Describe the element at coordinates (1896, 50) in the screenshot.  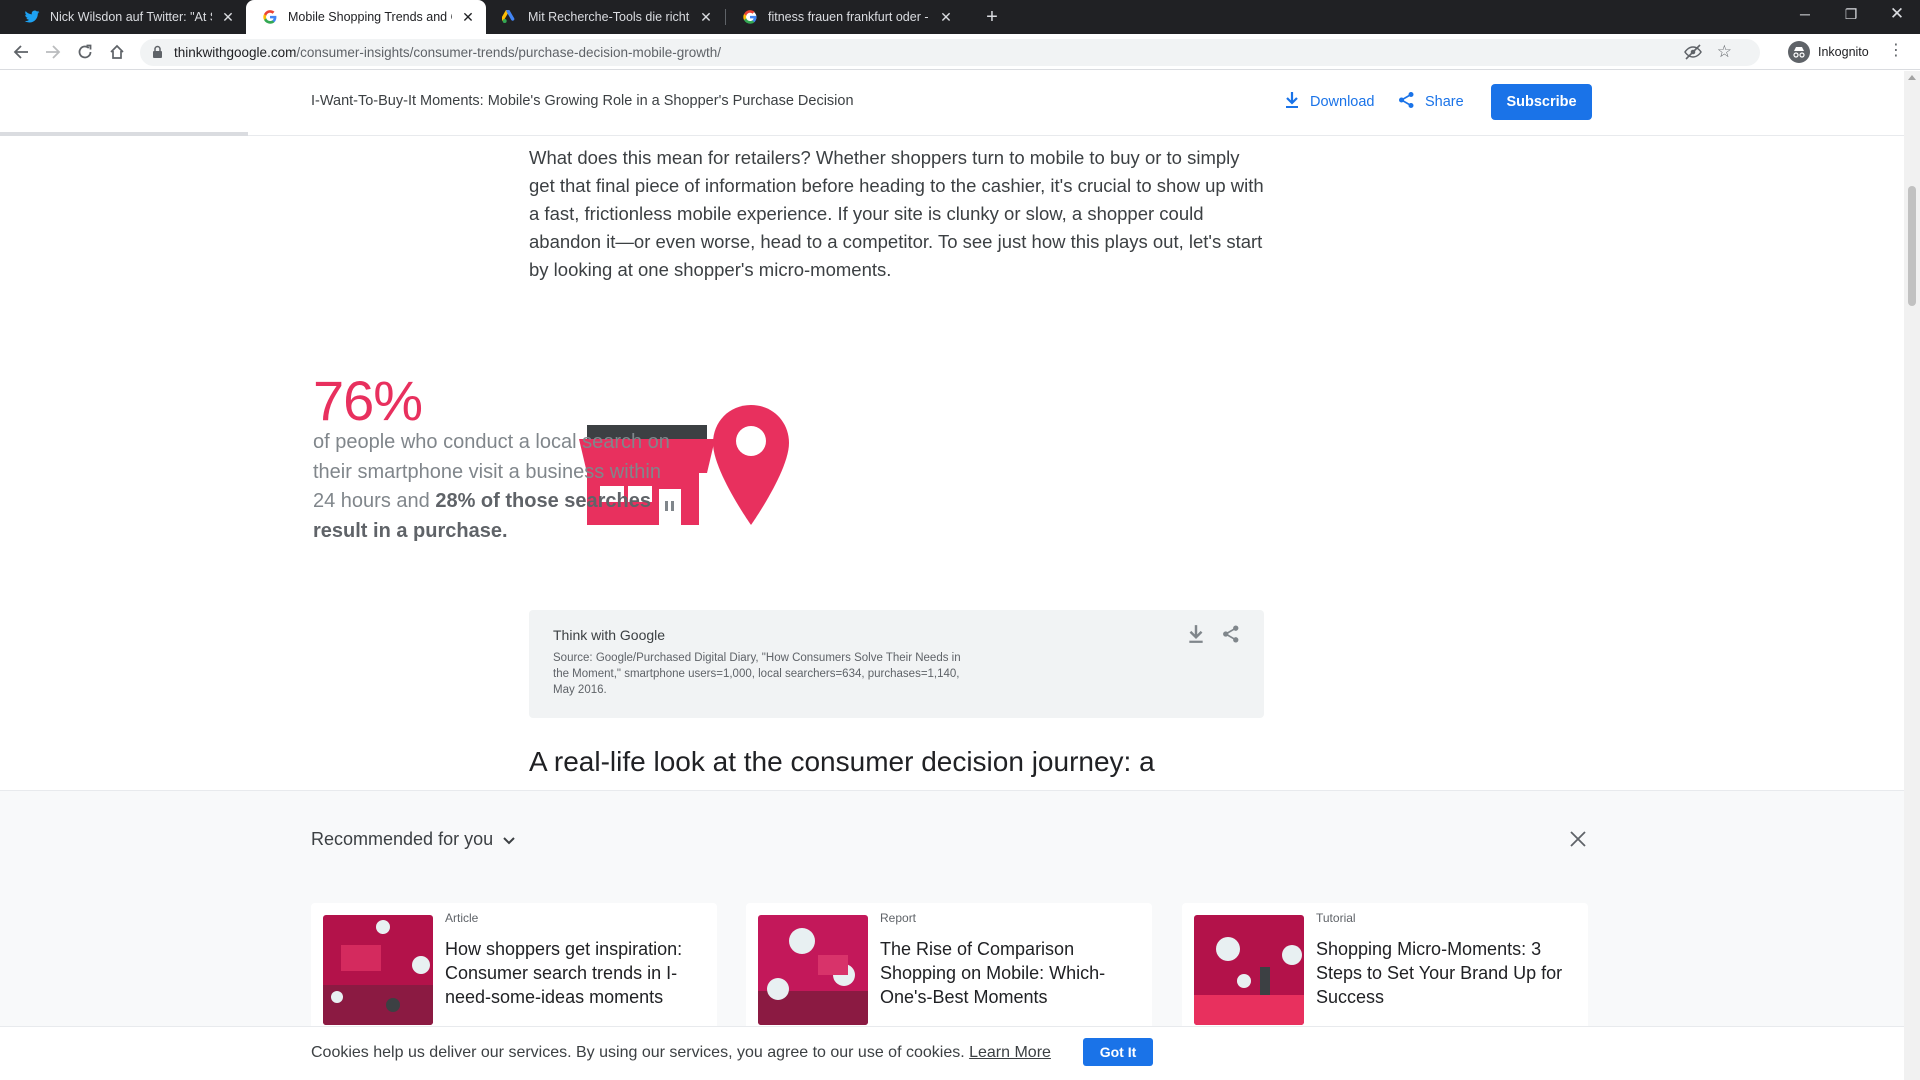
I see `browser-menu-icon: ⋮` at that location.